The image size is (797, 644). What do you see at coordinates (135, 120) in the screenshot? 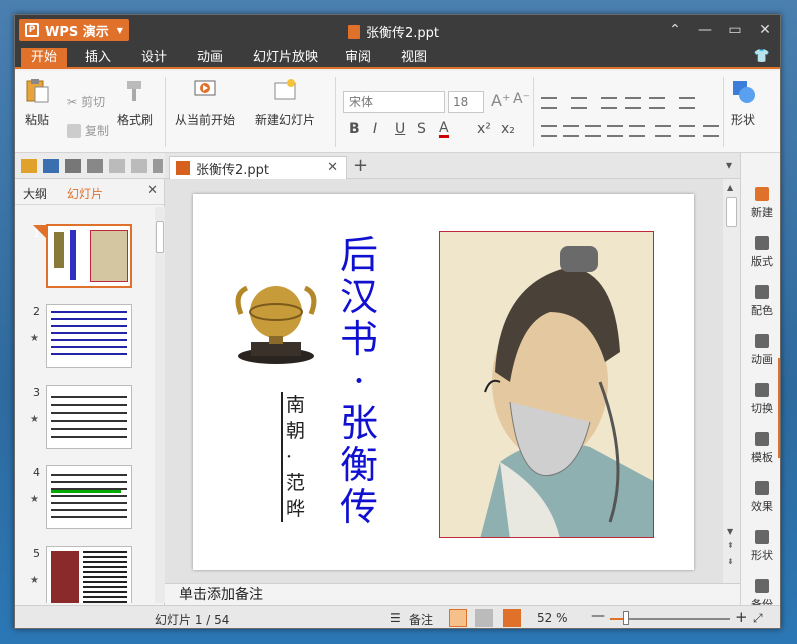
I see `format-painter-label: 格式刷` at bounding box center [135, 120].